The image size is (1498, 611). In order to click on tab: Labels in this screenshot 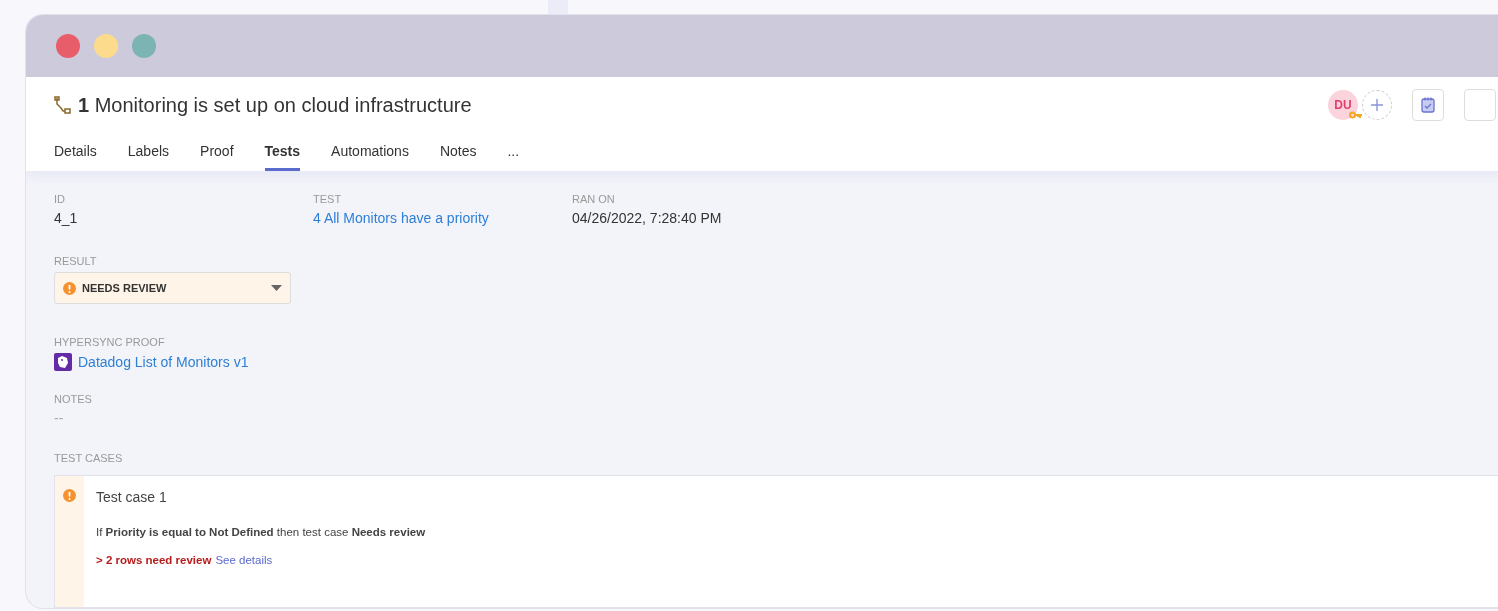, I will do `click(148, 152)`.